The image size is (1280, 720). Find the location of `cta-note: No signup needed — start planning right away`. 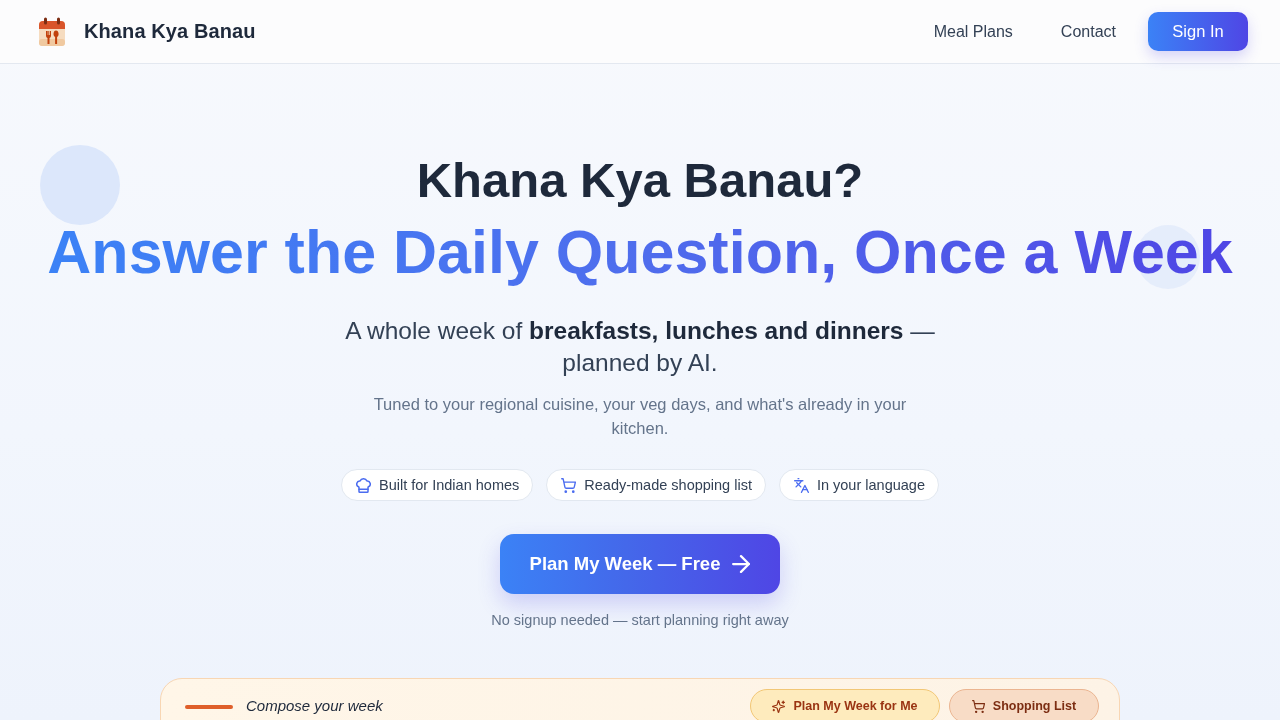

cta-note: No signup needed — start planning right away is located at coordinates (640, 620).